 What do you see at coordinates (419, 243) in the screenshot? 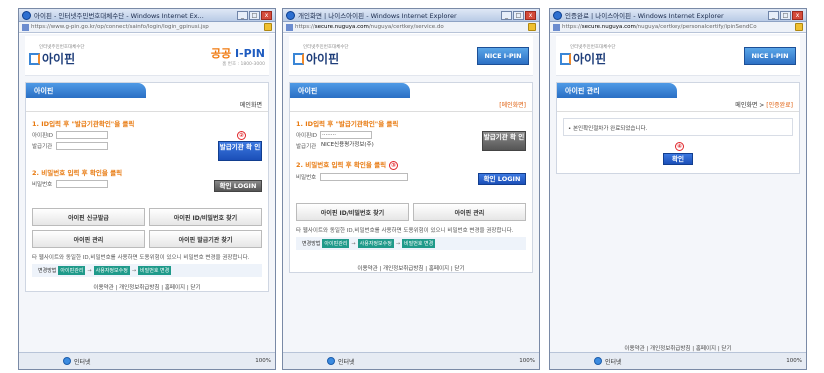
I see `flow-step: 비밀번호 변경` at bounding box center [419, 243].